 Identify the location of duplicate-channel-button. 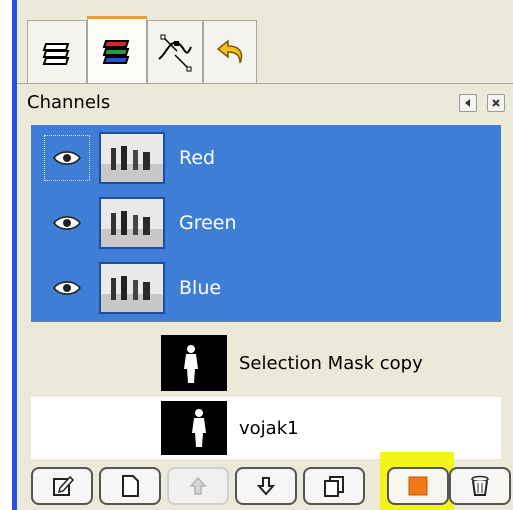
(334, 486).